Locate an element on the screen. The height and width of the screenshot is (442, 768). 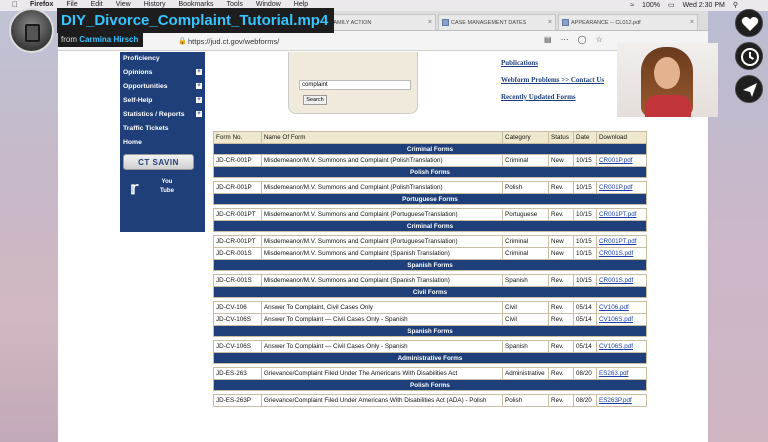
publications-link: Publications is located at coordinates (561, 63).